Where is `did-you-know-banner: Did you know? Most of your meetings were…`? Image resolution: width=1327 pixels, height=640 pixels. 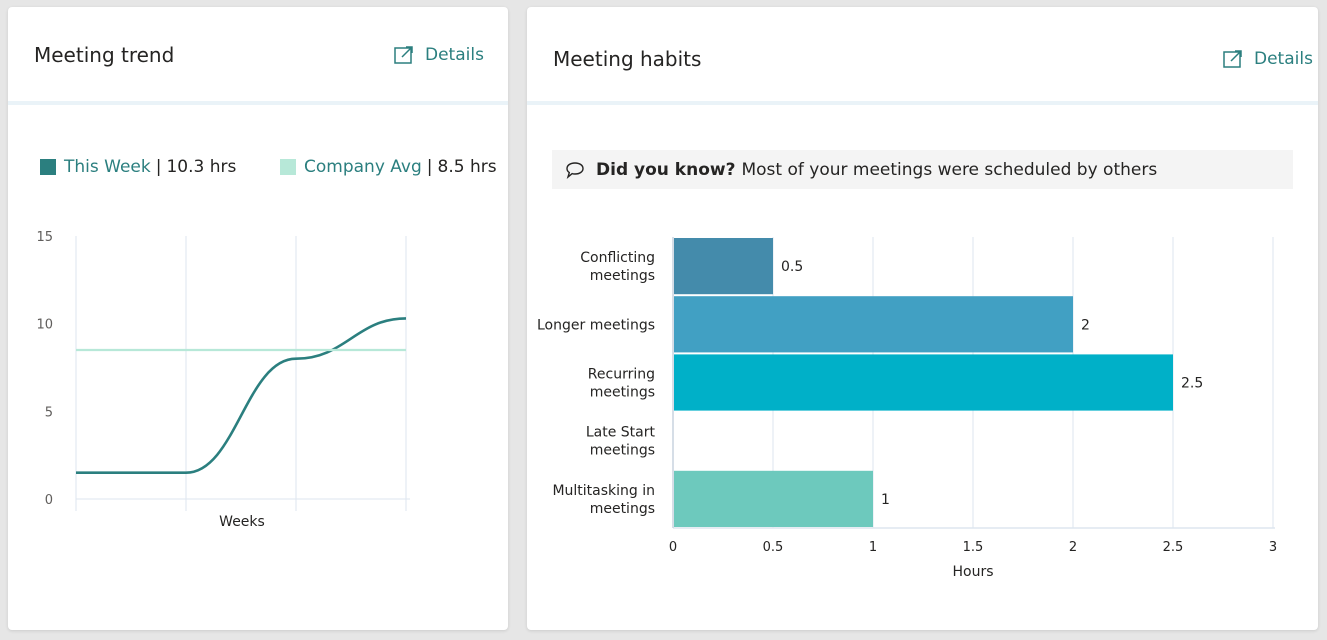 did-you-know-banner: Did you know? Most of your meetings were… is located at coordinates (922, 169).